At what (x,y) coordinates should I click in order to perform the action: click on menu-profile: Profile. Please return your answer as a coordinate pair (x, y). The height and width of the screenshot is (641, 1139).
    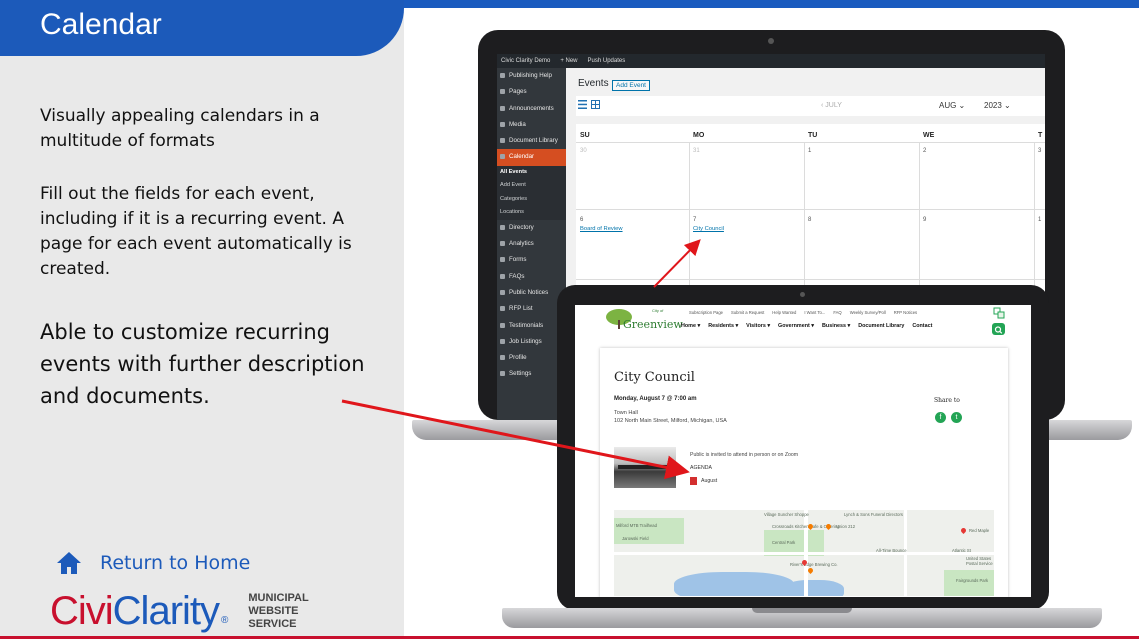
    Looking at the image, I should click on (531, 358).